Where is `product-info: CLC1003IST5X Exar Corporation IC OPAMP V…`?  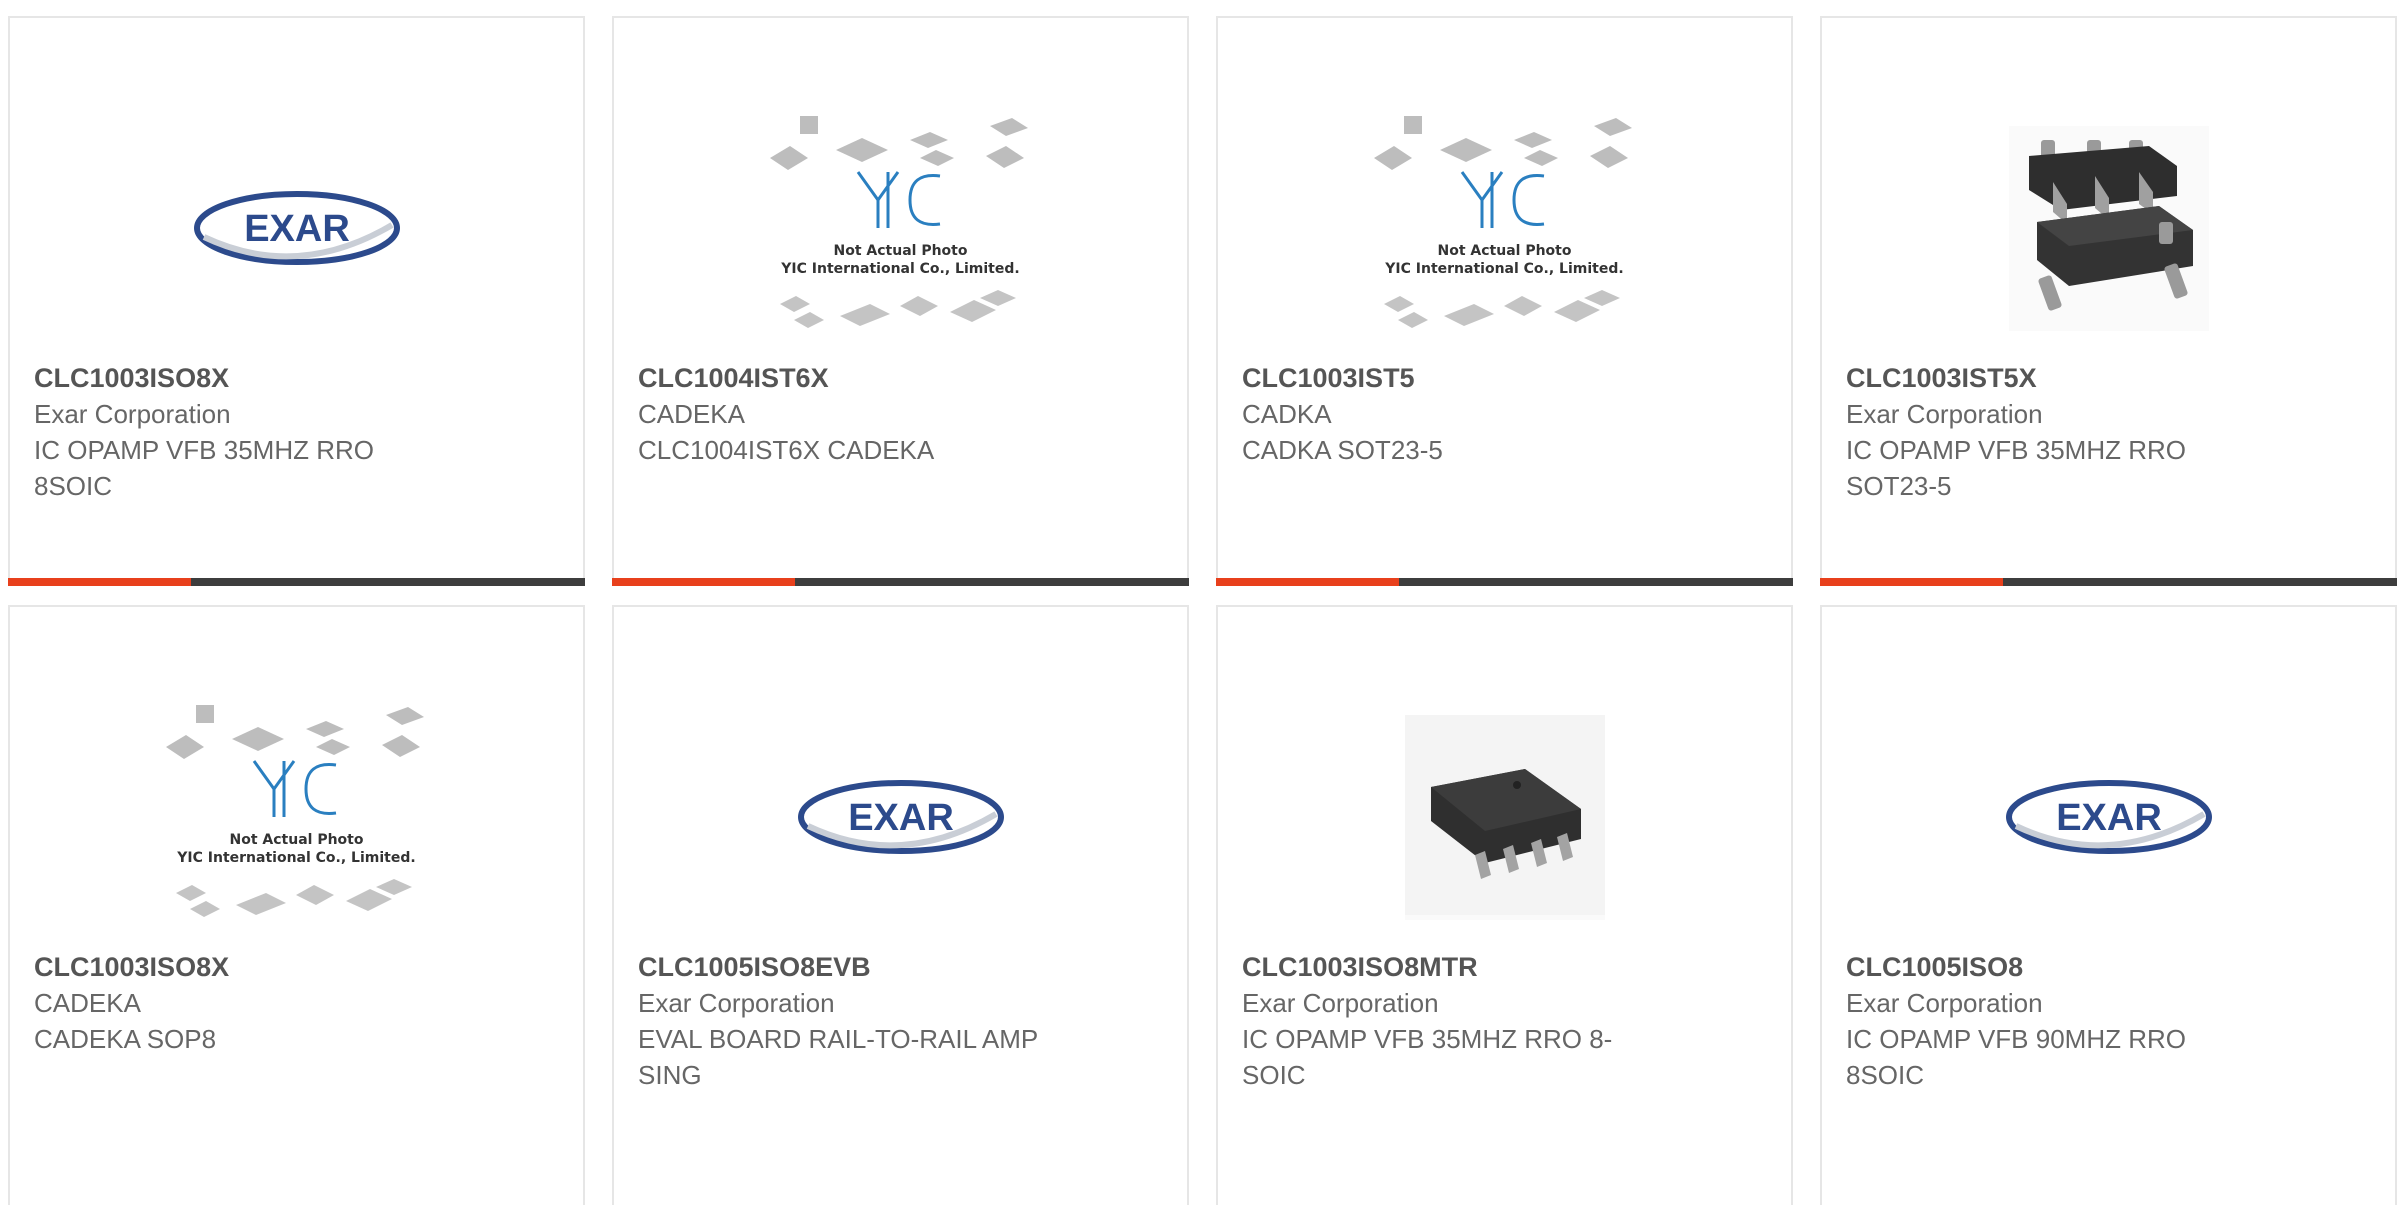 product-info: CLC1003IST5X Exar Corporation IC OPAMP V… is located at coordinates (2110, 432).